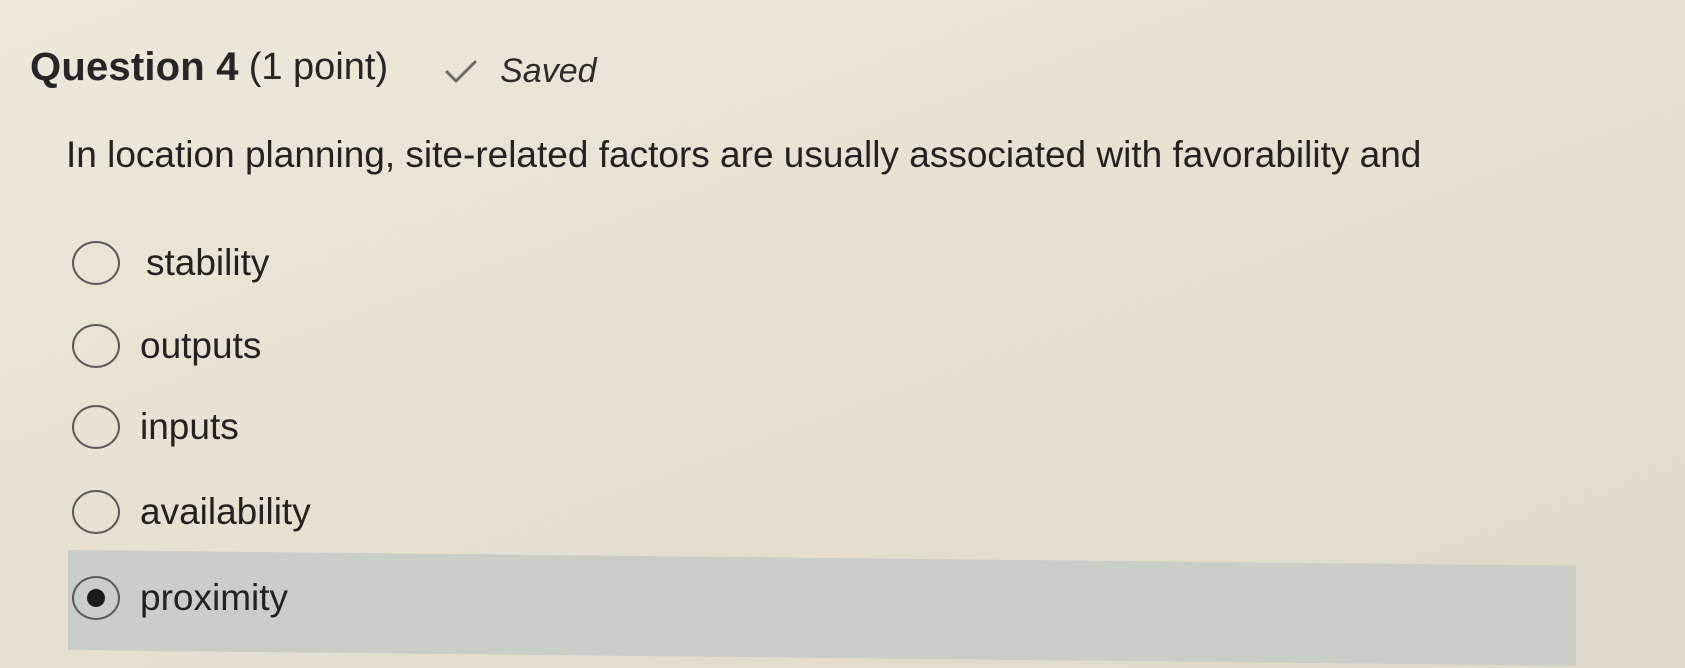  Describe the element at coordinates (225, 511) in the screenshot. I see `option-label: availability` at that location.